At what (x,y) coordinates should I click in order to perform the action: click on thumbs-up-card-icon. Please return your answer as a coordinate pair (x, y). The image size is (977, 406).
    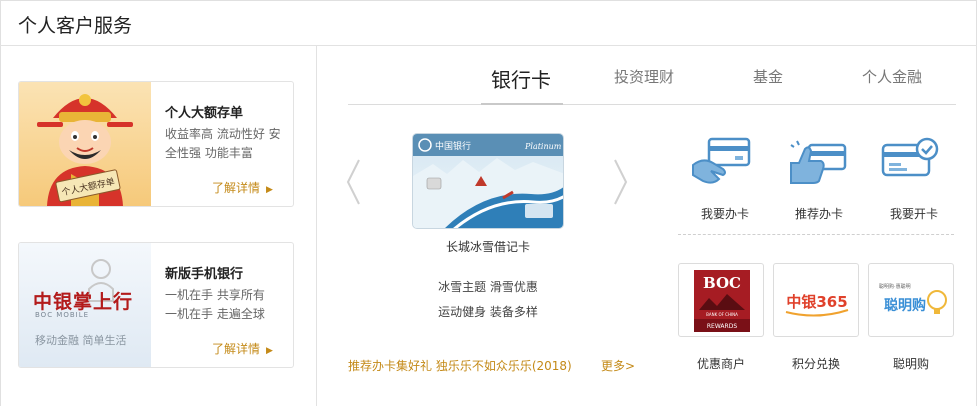
    Looking at the image, I should click on (817, 161).